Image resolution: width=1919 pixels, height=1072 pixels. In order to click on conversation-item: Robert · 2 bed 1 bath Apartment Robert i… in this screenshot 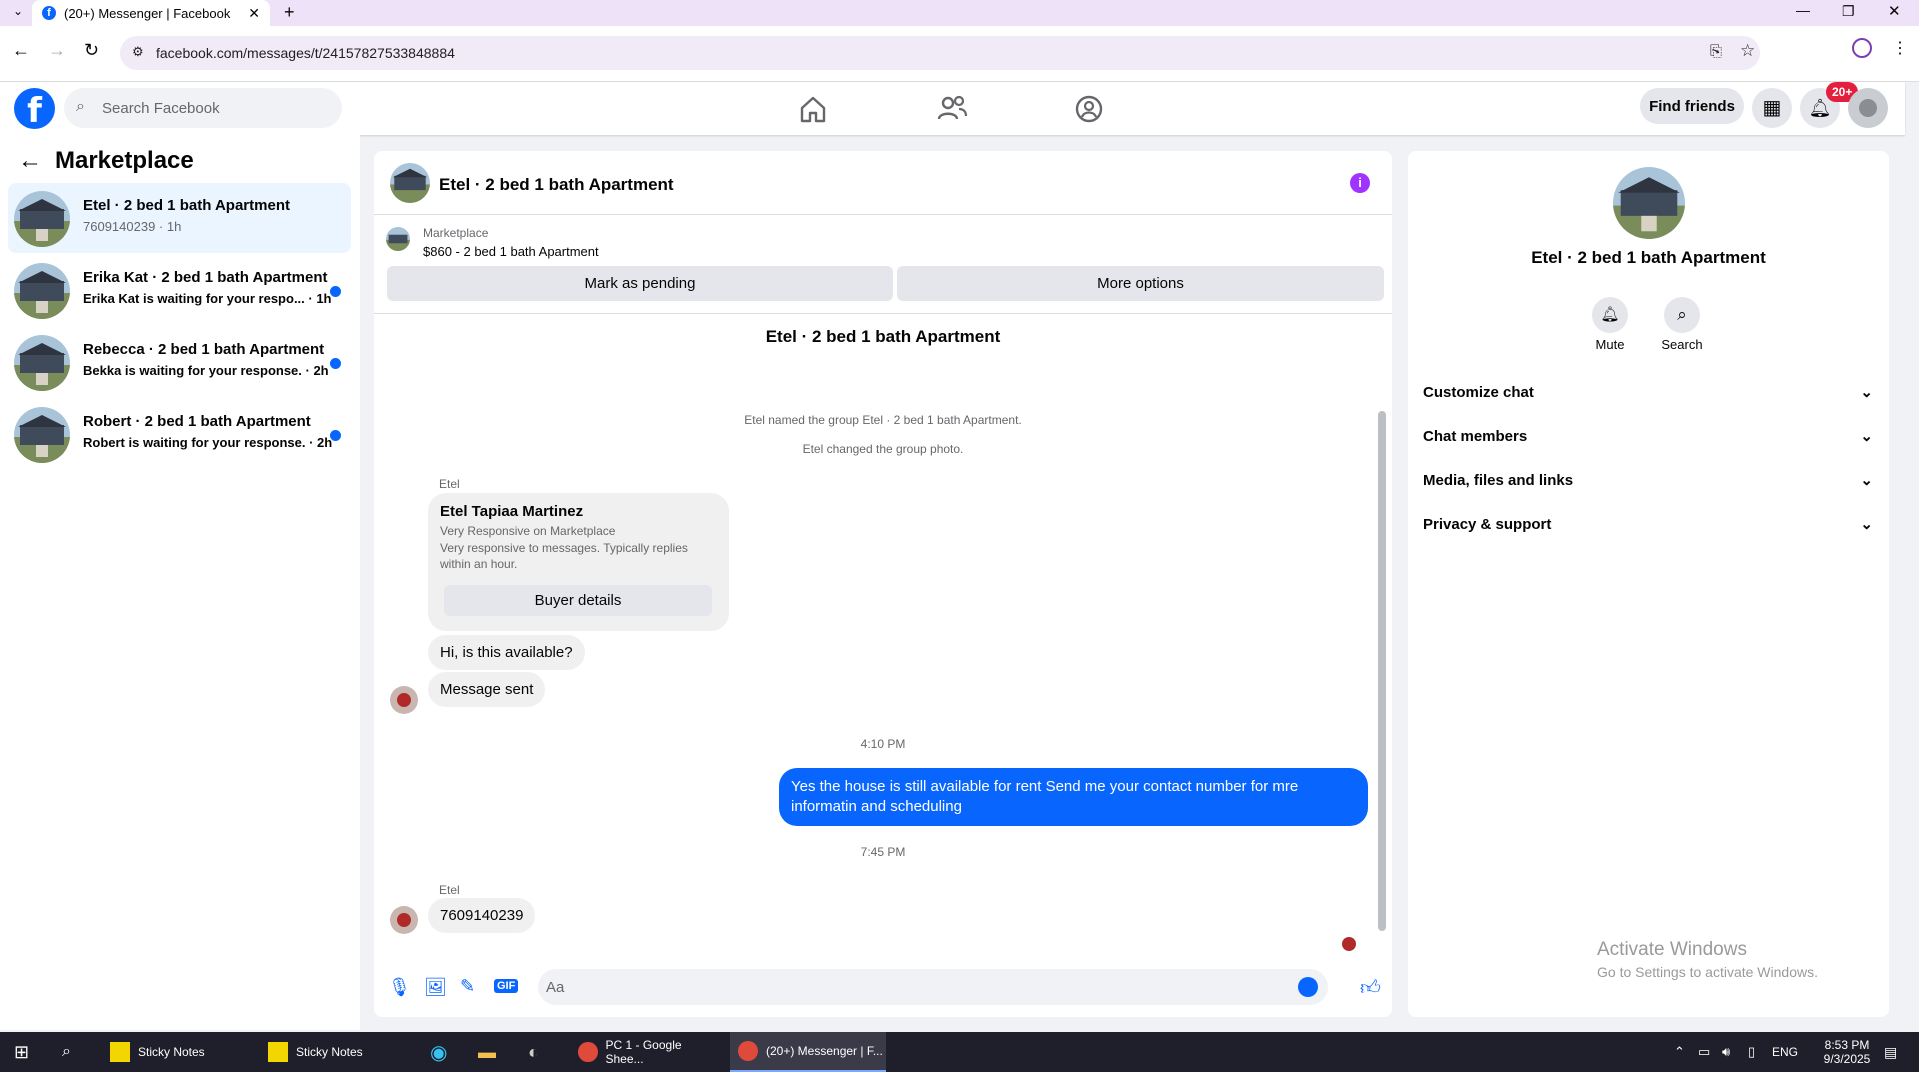, I will do `click(179, 434)`.